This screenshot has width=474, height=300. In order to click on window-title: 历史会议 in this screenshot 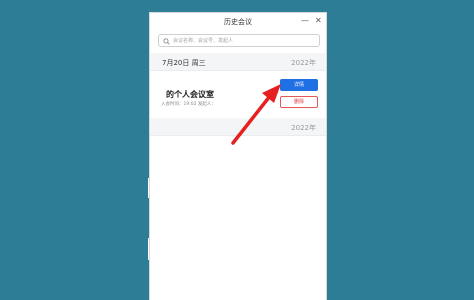, I will do `click(238, 22)`.